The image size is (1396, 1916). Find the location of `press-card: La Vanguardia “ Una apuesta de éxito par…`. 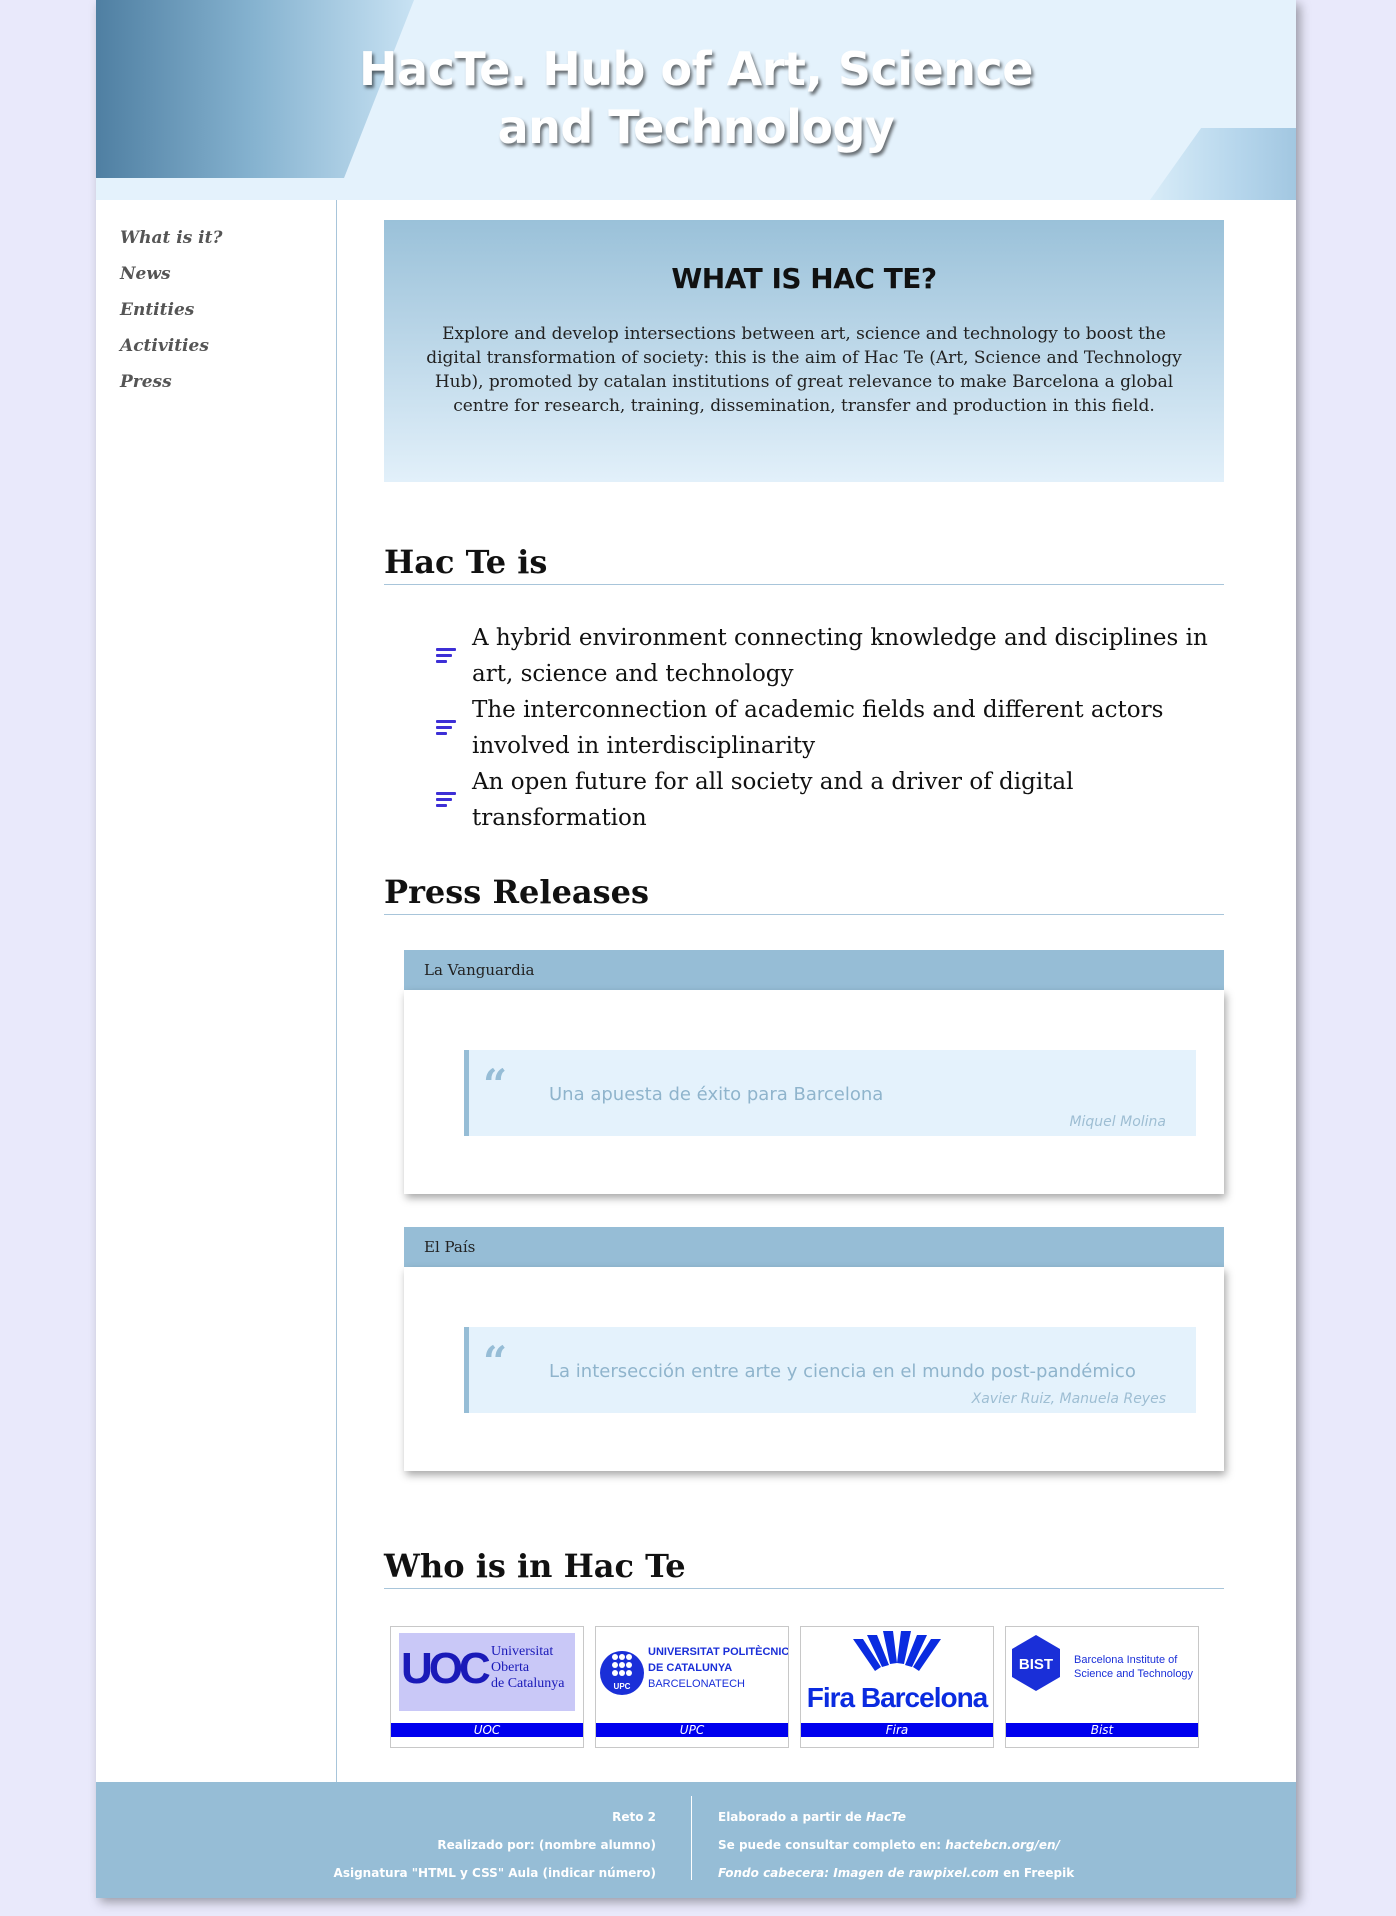

press-card: La Vanguardia “ Una apuesta de éxito par… is located at coordinates (814, 1072).